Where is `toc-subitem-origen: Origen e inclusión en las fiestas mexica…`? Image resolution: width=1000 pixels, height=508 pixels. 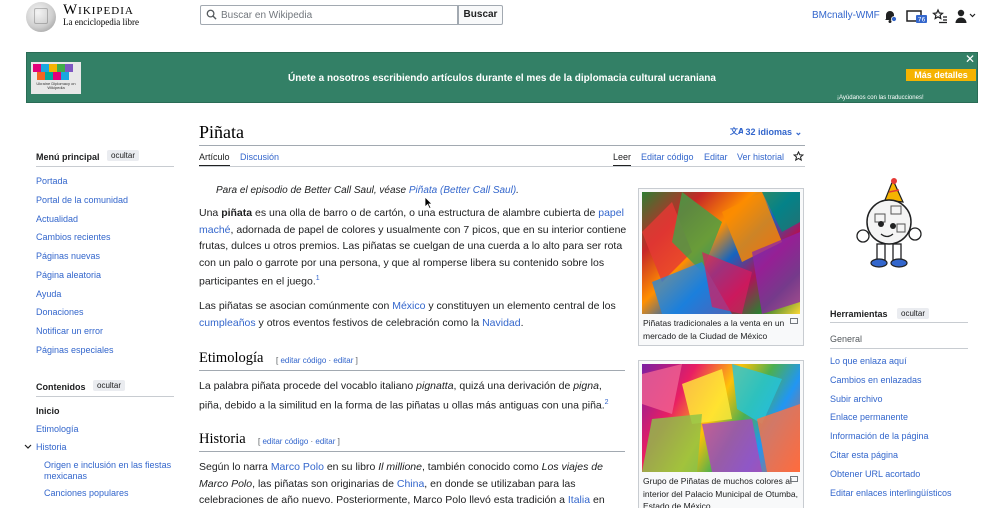
toc-subitem-origen: Origen e inclusión en las fiestas mexica… is located at coordinates (109, 471).